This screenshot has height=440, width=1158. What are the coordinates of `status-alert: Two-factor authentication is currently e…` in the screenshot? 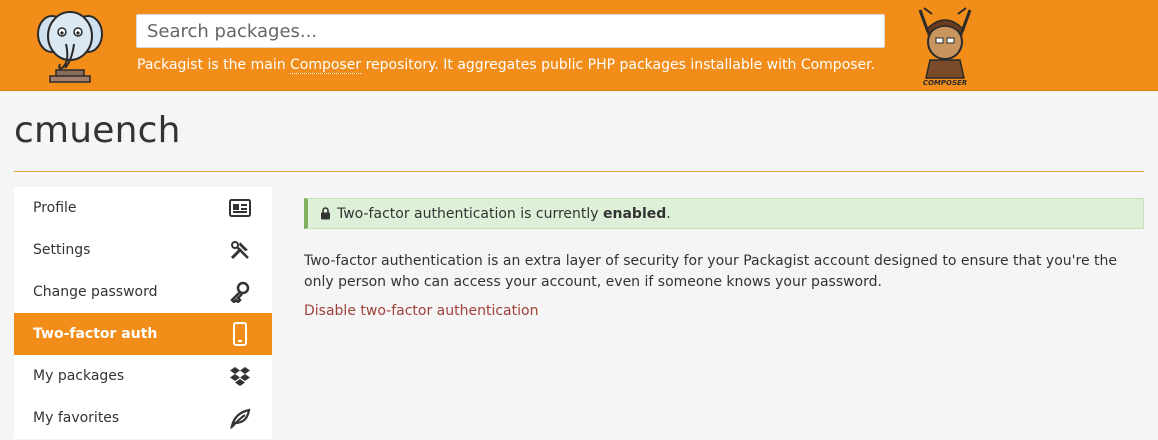 It's located at (724, 213).